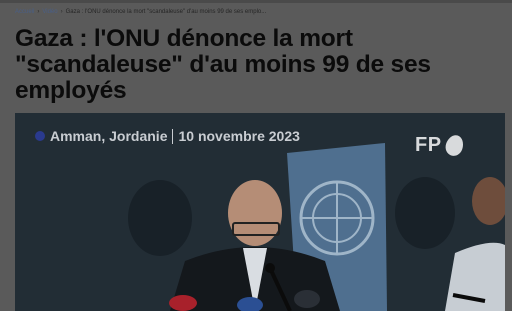 The height and width of the screenshot is (311, 512). What do you see at coordinates (49, 12) in the screenshot?
I see `breadcrumb-link-video: Vidéo` at bounding box center [49, 12].